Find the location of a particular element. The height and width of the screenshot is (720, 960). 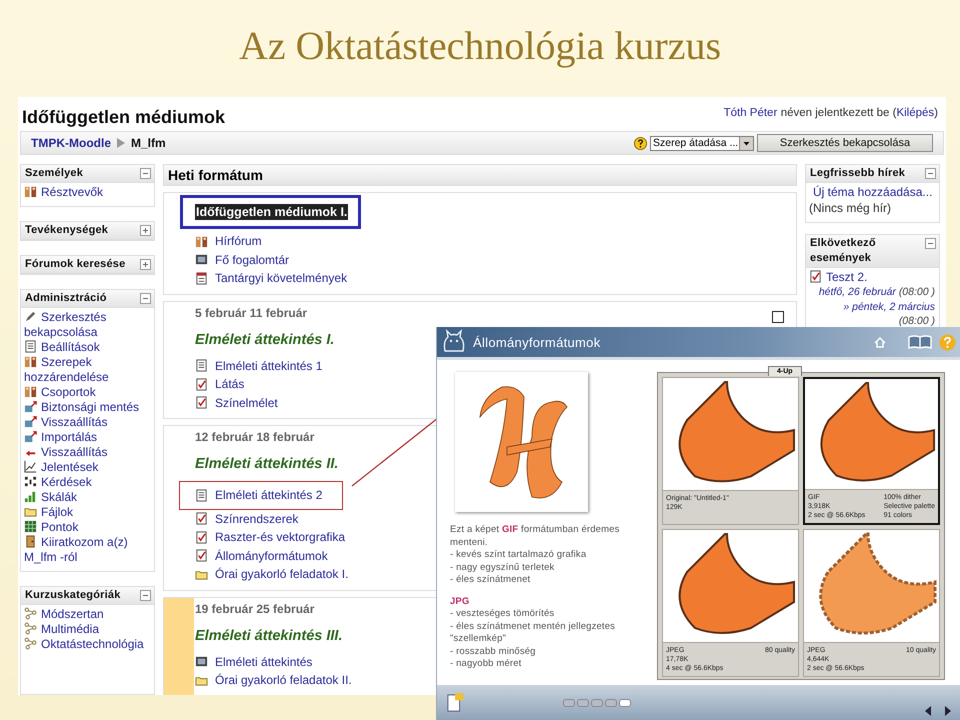

sidebar-link: Résztvevők is located at coordinates (88, 192).